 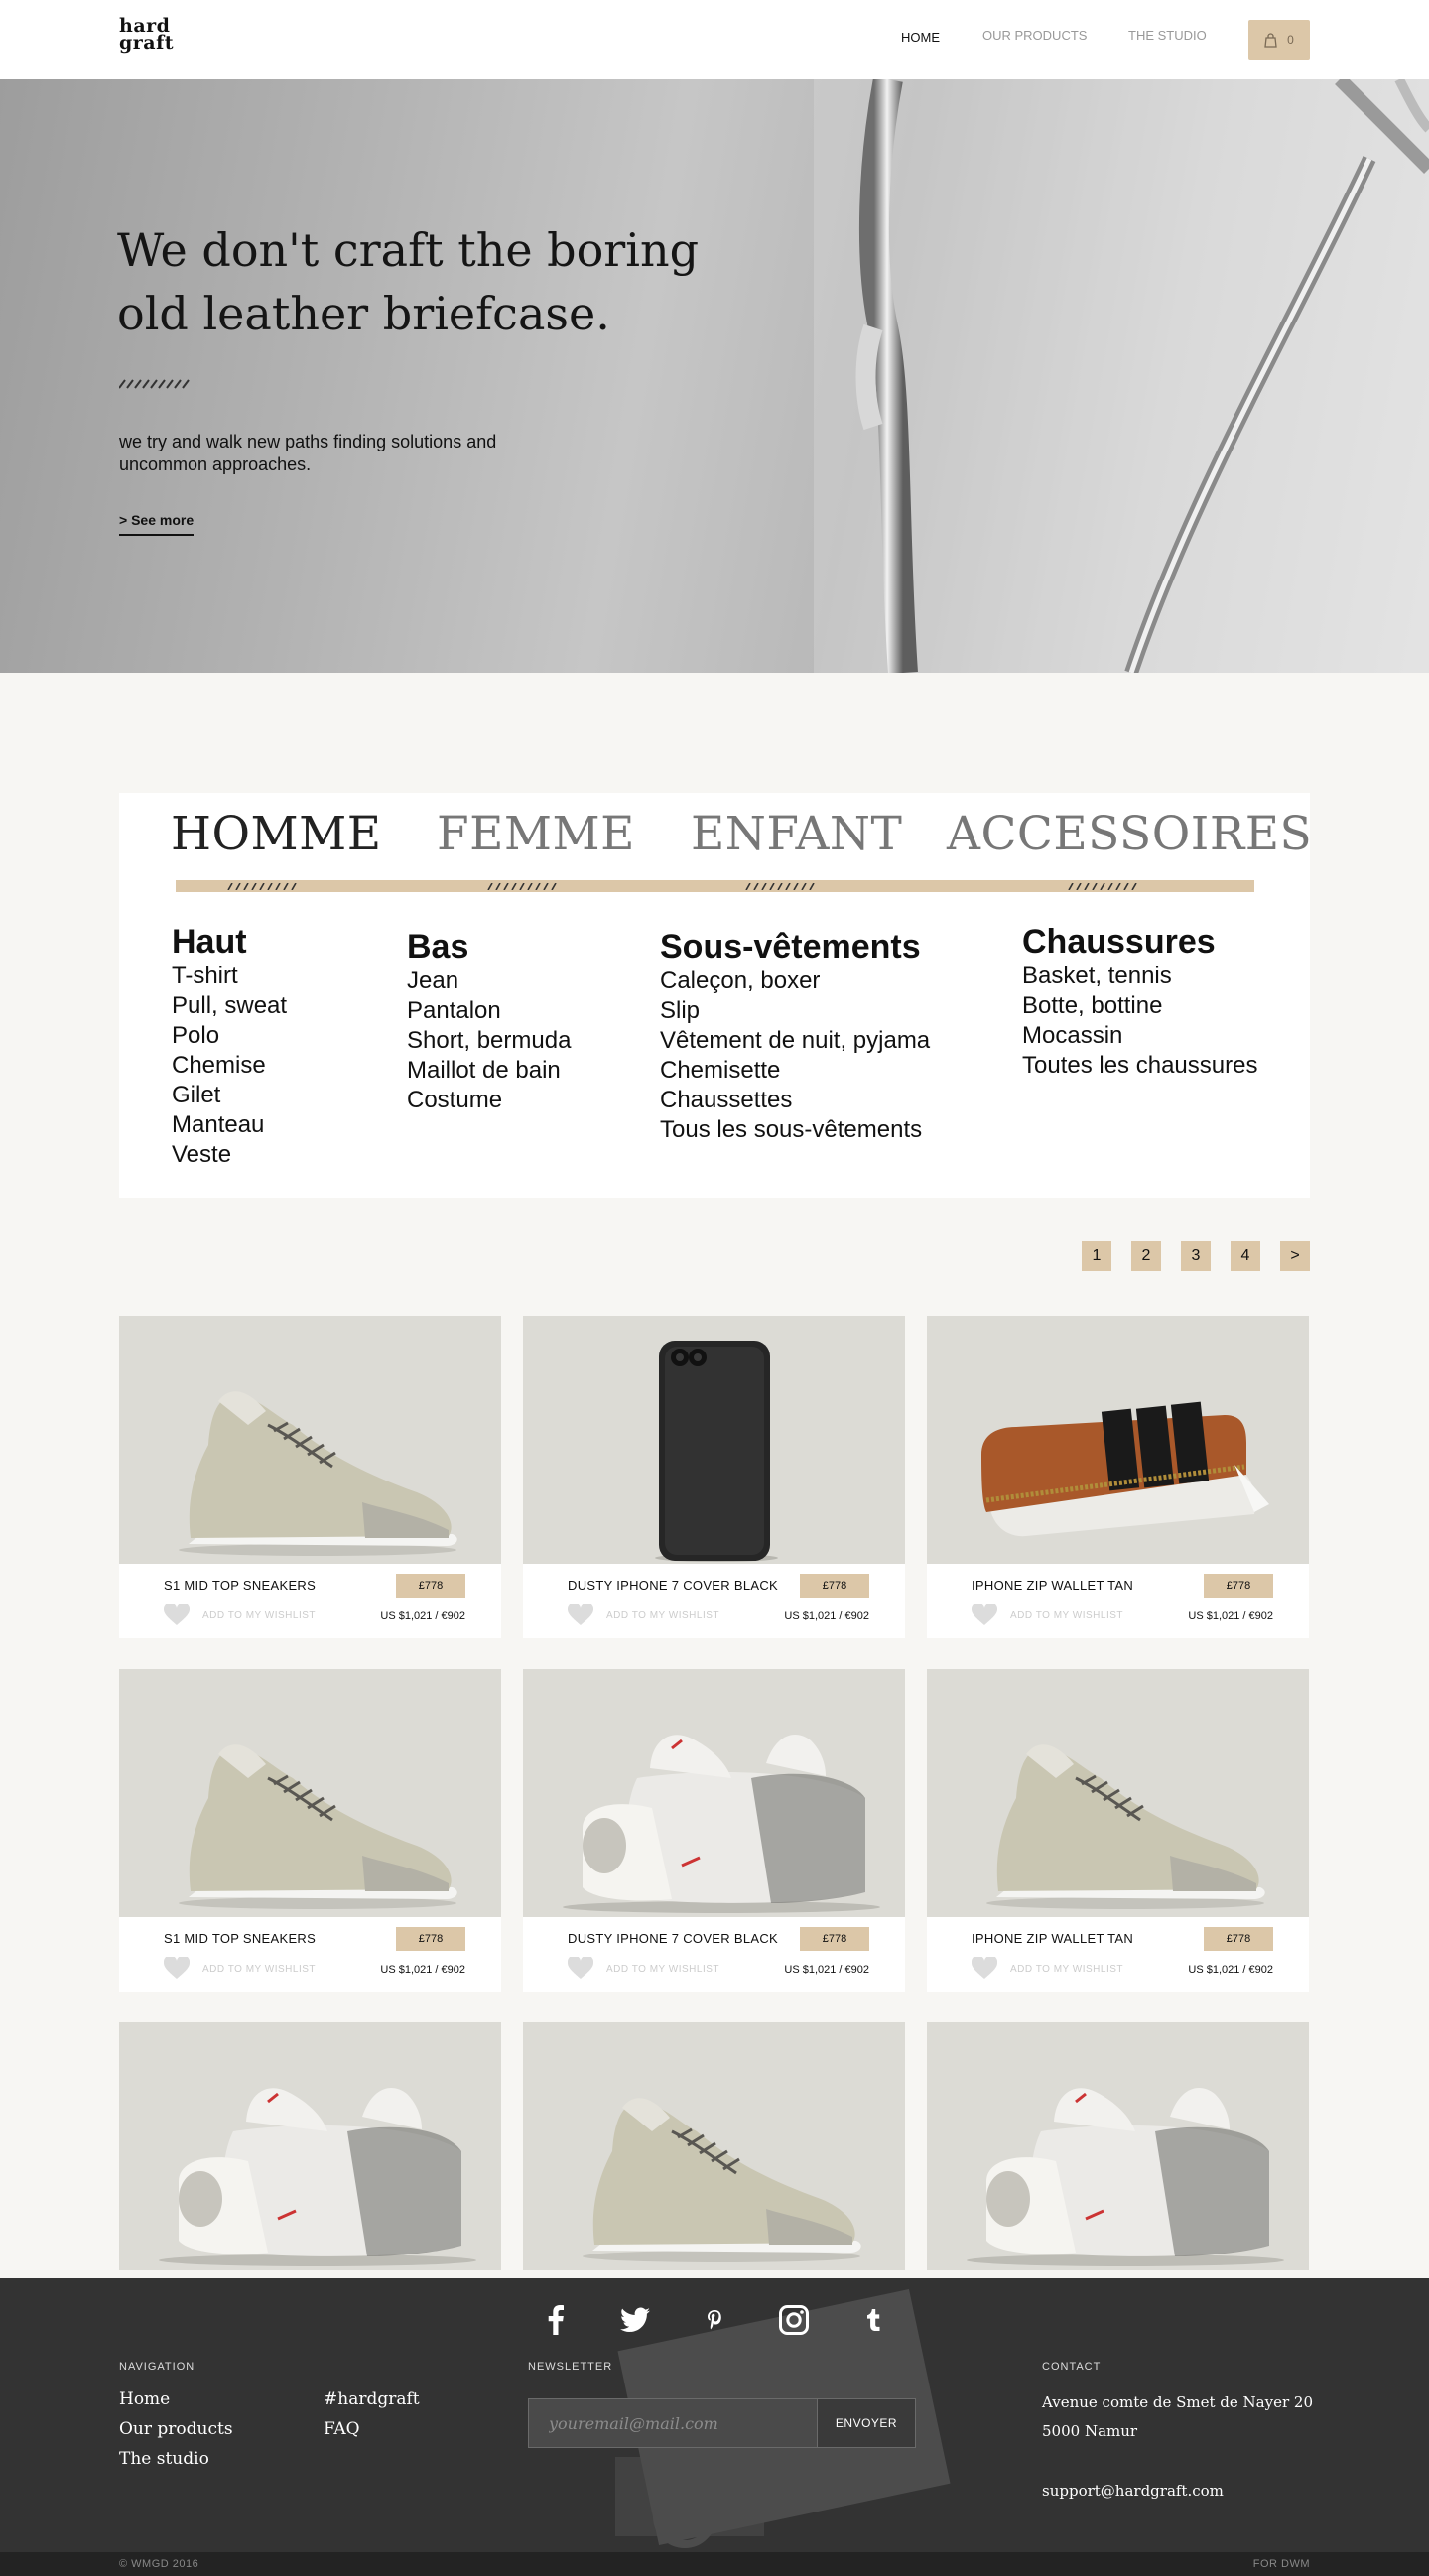 What do you see at coordinates (144, 2399) in the screenshot?
I see `footer-link-home: Home` at bounding box center [144, 2399].